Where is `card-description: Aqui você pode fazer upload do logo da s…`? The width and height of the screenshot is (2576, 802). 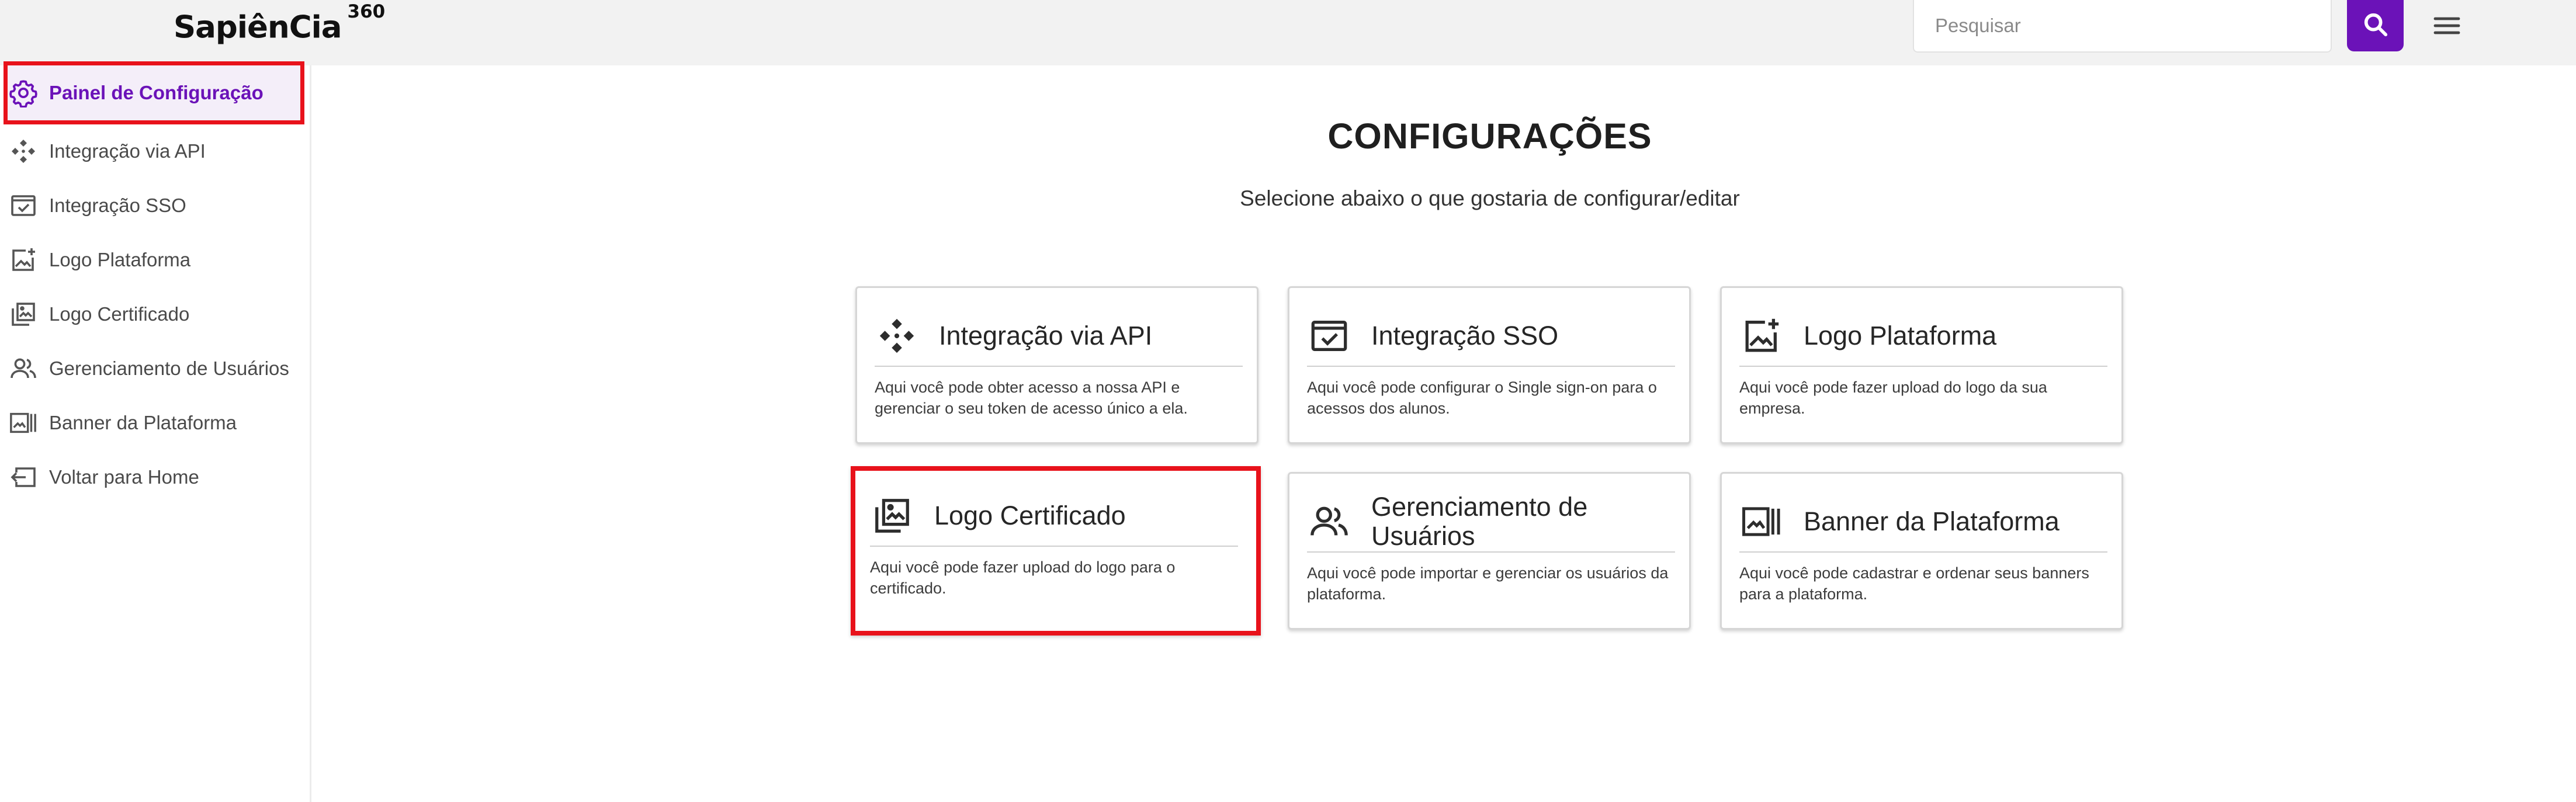 card-description: Aqui você pode fazer upload do logo da s… is located at coordinates (1893, 398).